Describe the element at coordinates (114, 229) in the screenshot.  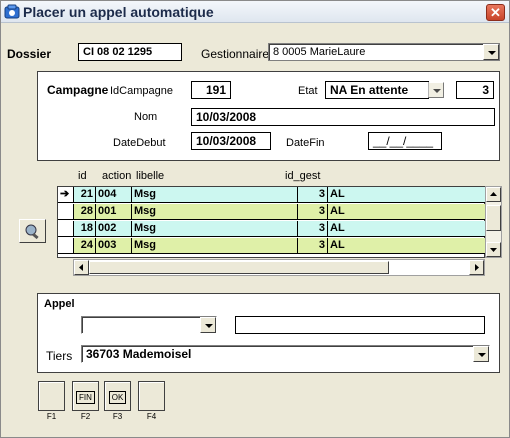
I see `cell-action: 002` at that location.